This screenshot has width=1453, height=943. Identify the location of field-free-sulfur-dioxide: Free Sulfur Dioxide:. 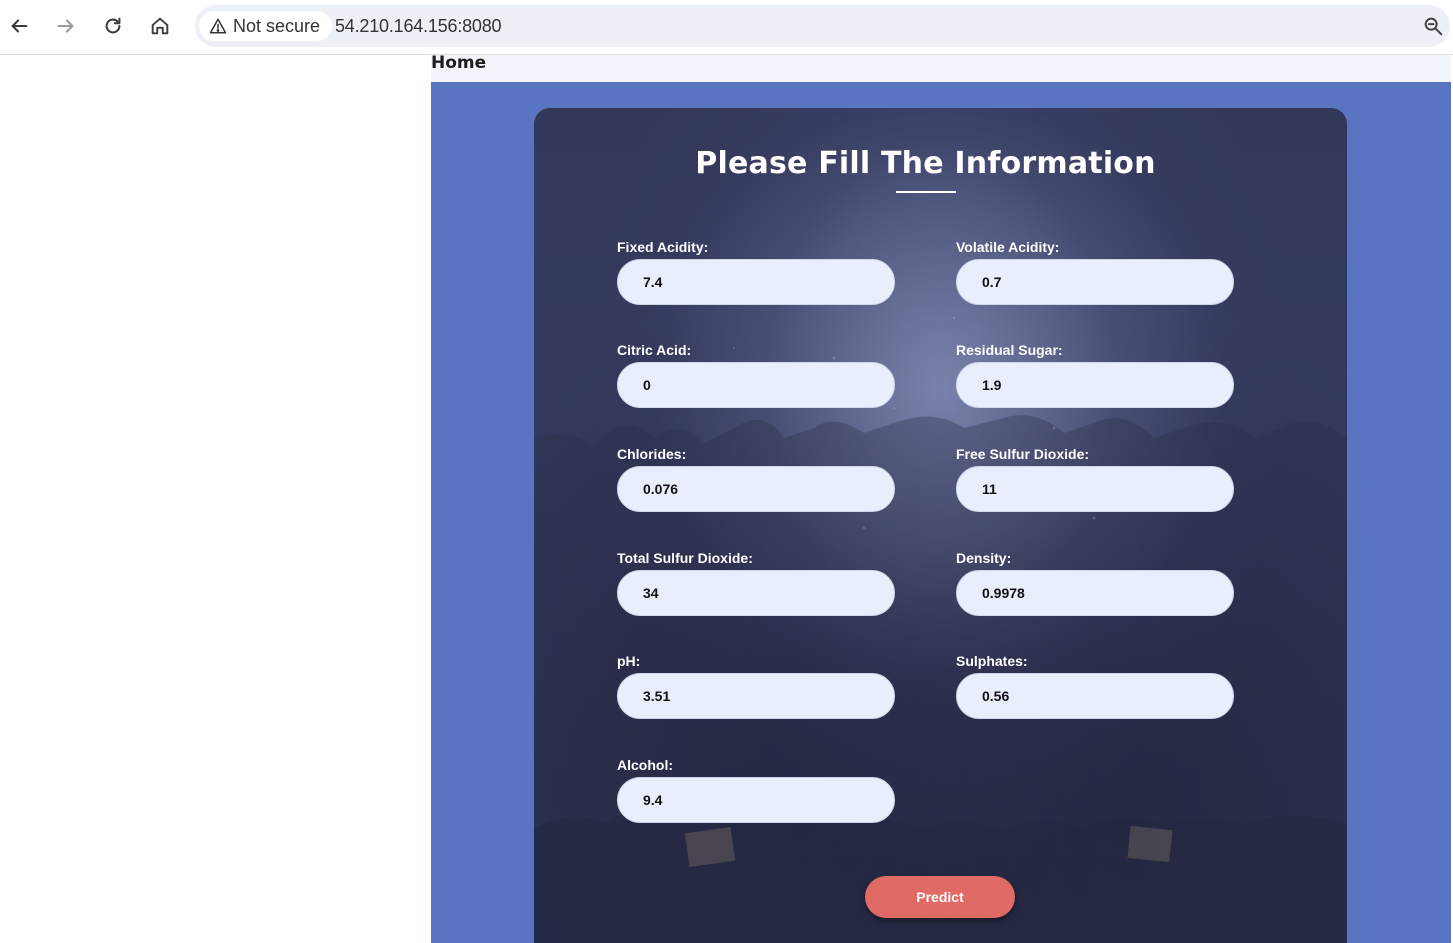
(1095, 479).